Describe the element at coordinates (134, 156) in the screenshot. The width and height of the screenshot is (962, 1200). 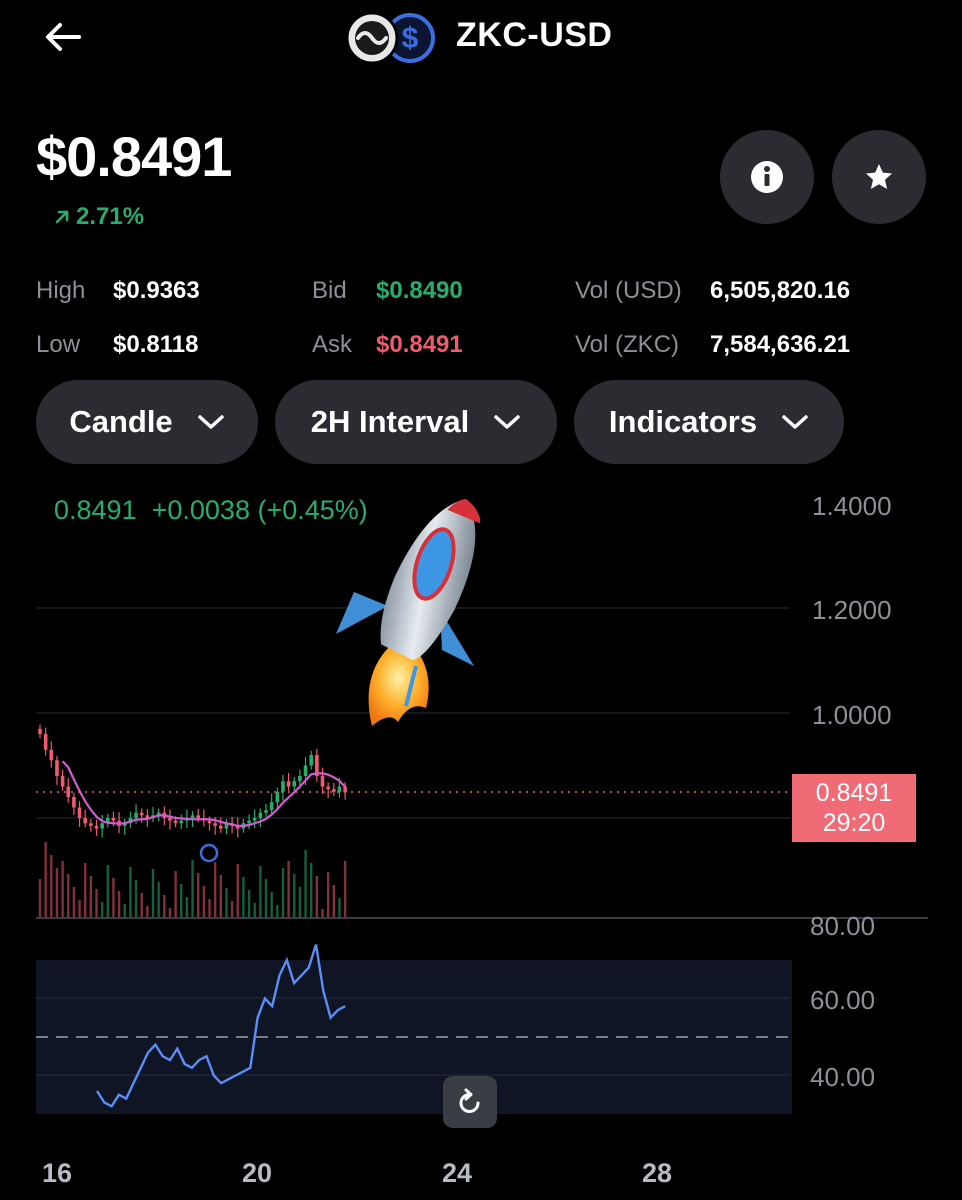
I see `current-price: $0.8491` at that location.